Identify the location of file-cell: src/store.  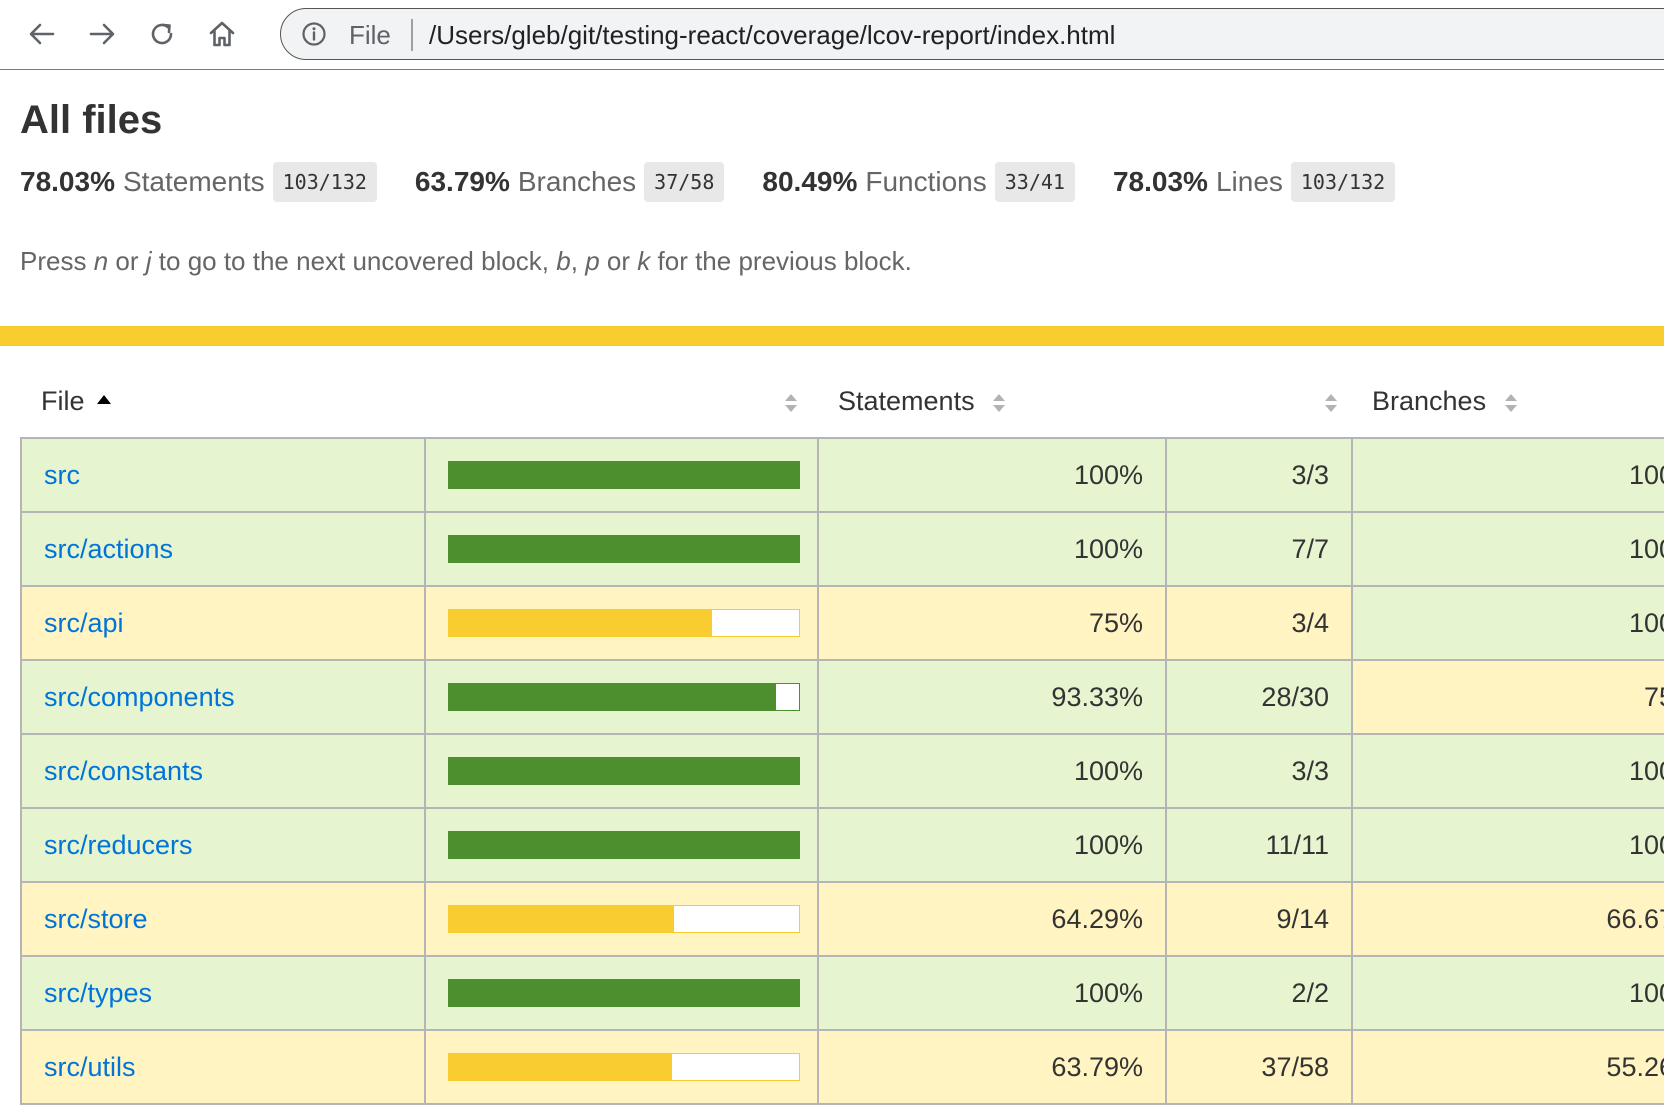
(223, 919).